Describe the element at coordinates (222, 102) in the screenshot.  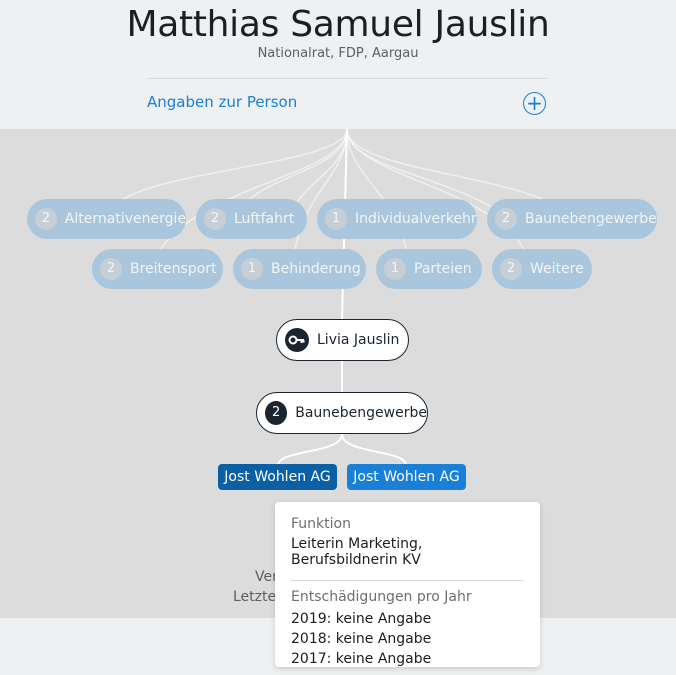
I see `angaben-zur-person-link: Angaben zur Person` at that location.